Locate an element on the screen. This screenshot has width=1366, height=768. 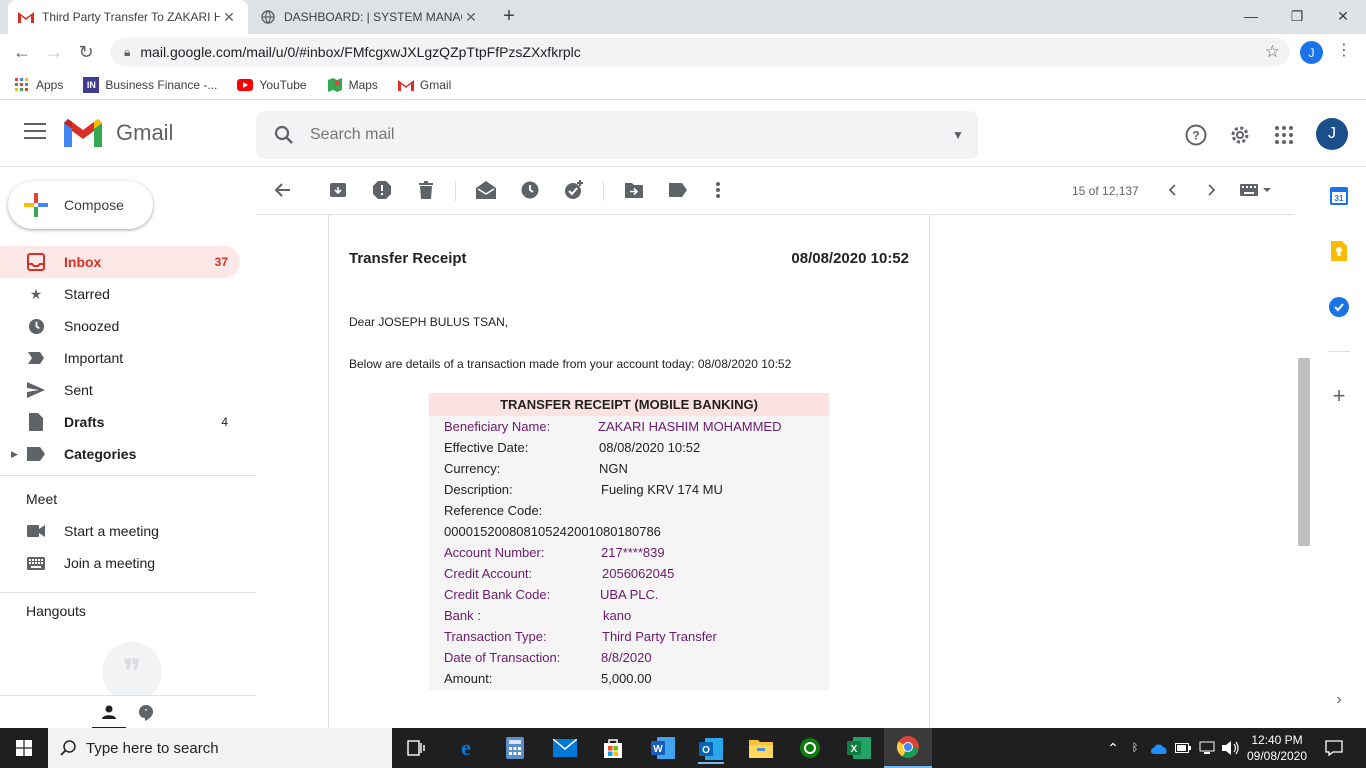
chrome-profile-avatar: J is located at coordinates (1311, 52).